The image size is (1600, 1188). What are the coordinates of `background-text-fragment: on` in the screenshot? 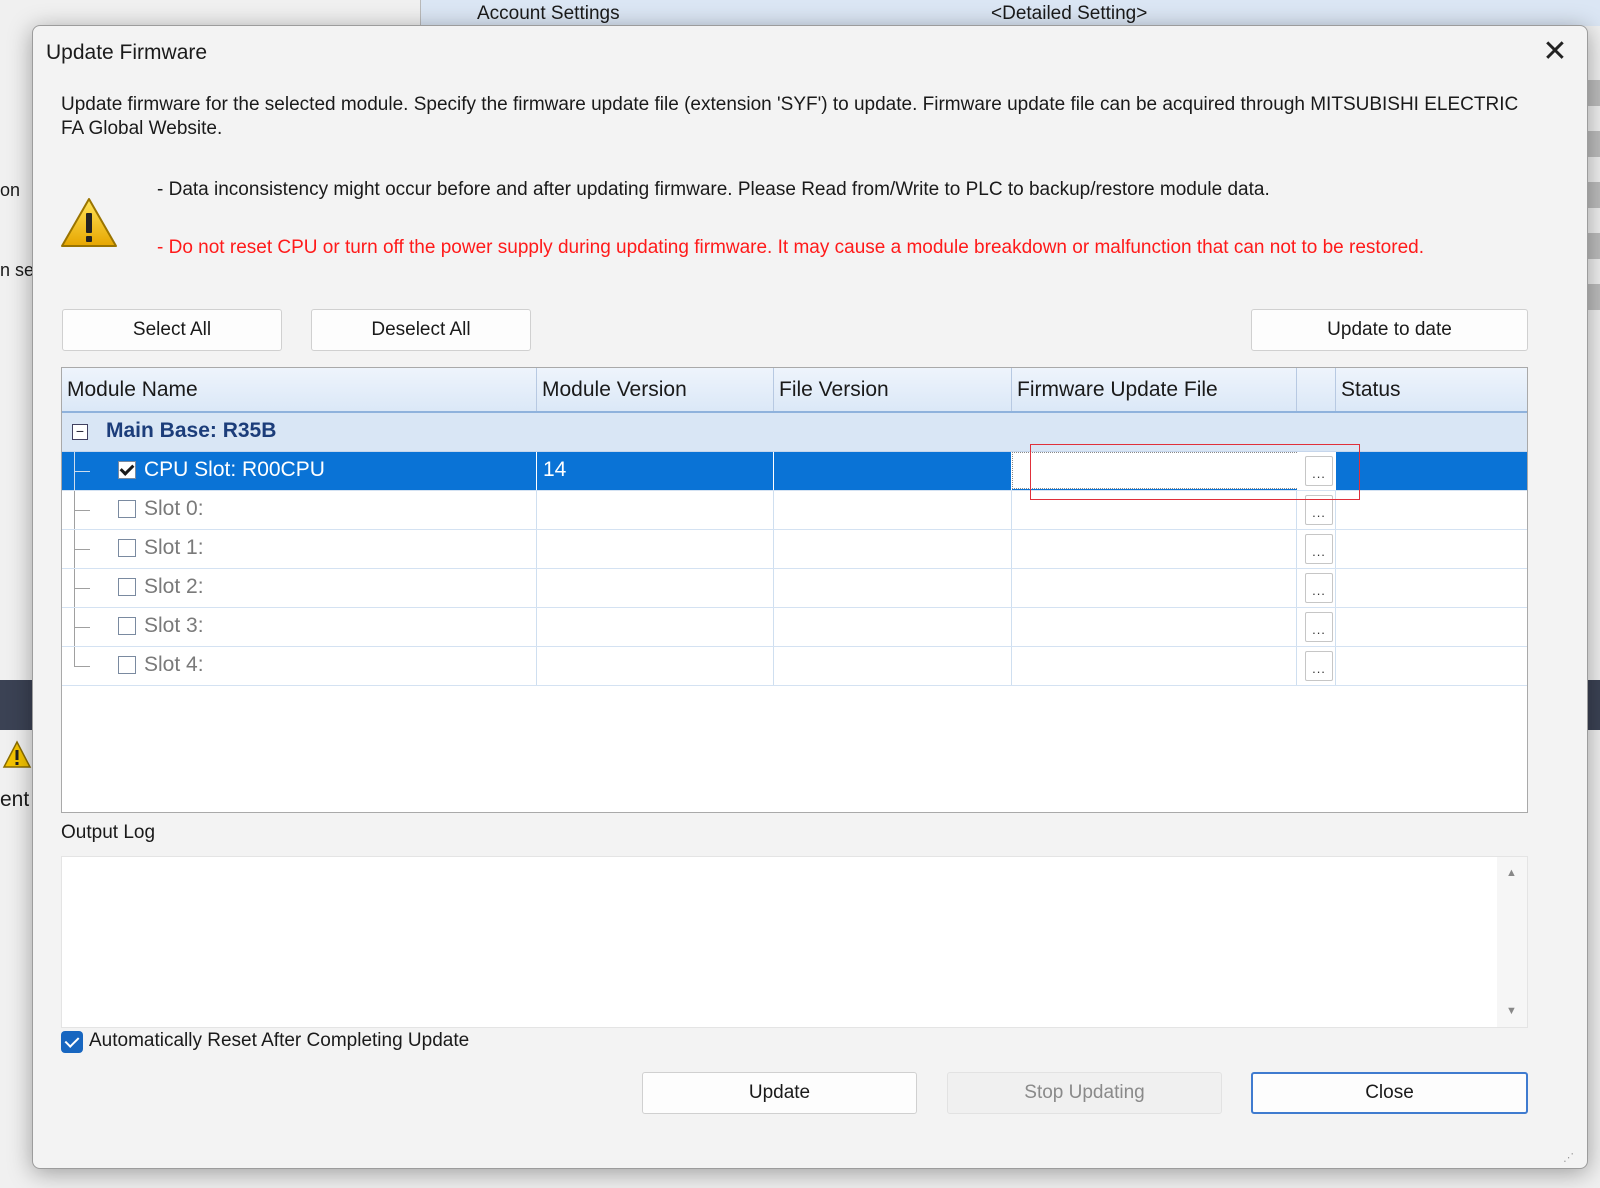 It's located at (10, 190).